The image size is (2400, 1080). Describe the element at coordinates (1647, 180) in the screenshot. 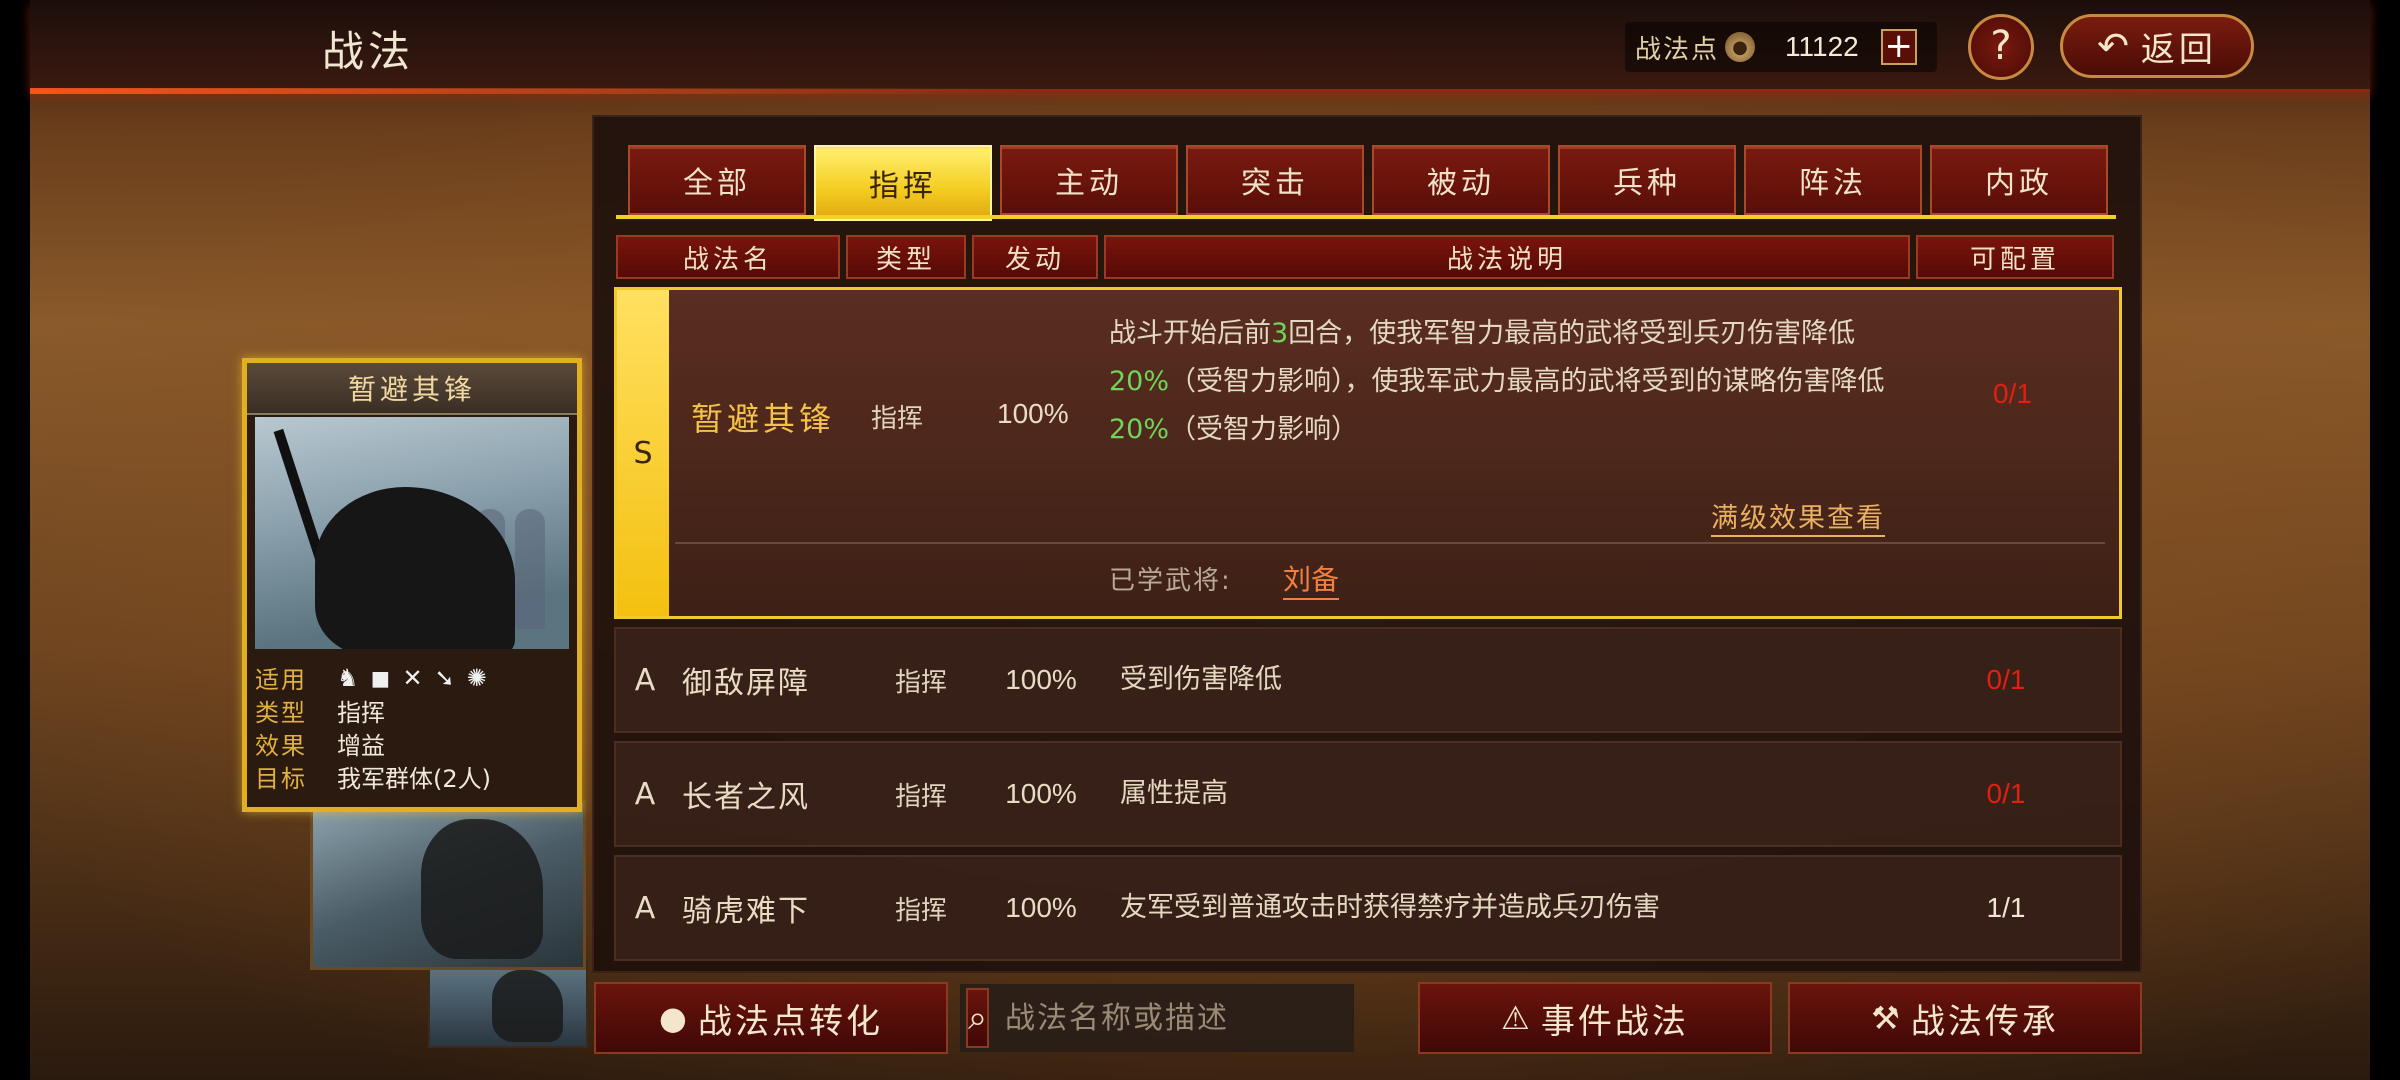

I see `tab-troop: 兵种` at that location.